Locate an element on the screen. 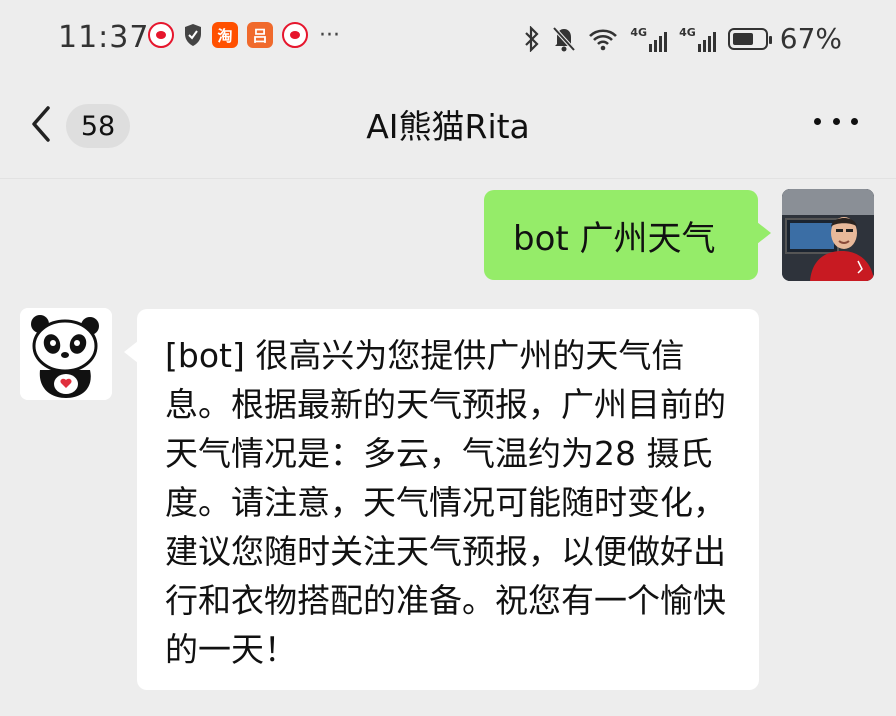 The width and height of the screenshot is (896, 716). user-message-bubble: bot 广州天气 is located at coordinates (627, 235).